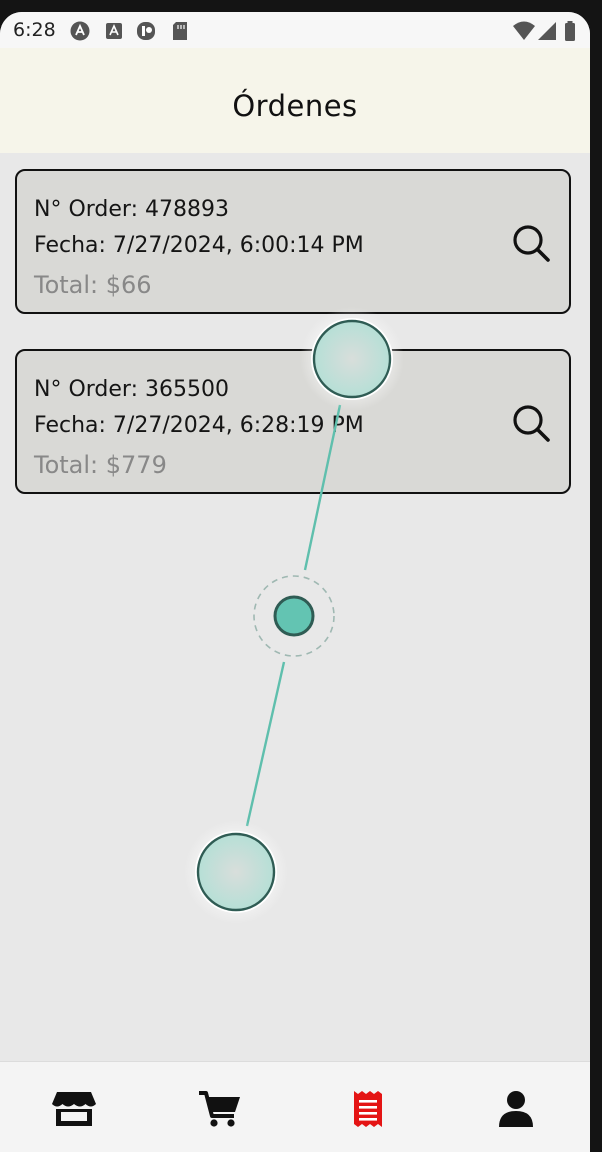 Image resolution: width=602 pixels, height=1152 pixels. I want to click on wifi-icon, so click(524, 30).